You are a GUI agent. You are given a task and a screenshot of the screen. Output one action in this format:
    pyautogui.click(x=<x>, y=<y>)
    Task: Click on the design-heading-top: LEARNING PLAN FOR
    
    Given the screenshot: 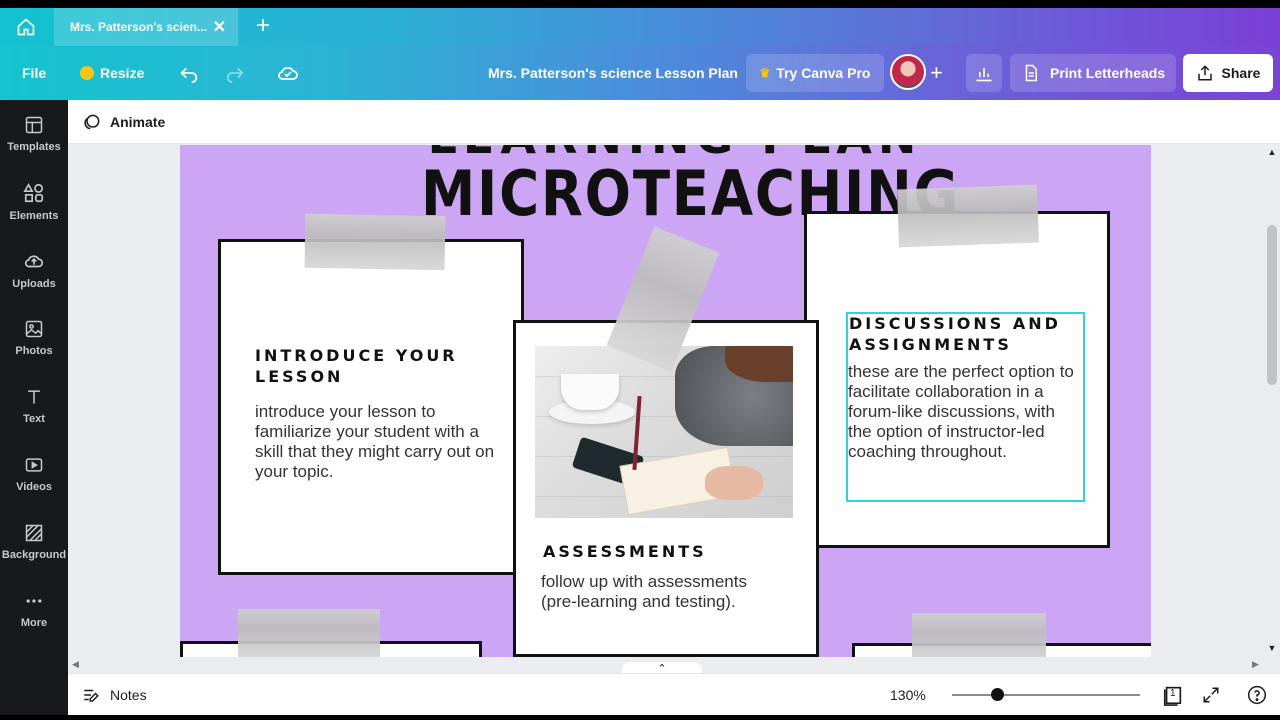 What is the action you would take?
    pyautogui.click(x=675, y=151)
    